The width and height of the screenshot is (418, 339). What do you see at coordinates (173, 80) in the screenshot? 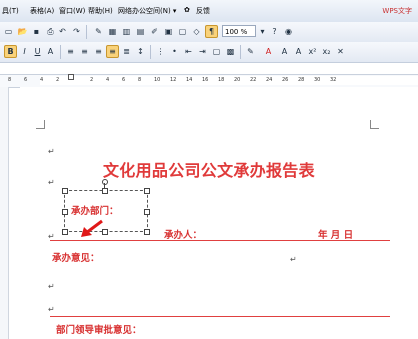
I see `ruler-tick: 12` at bounding box center [173, 80].